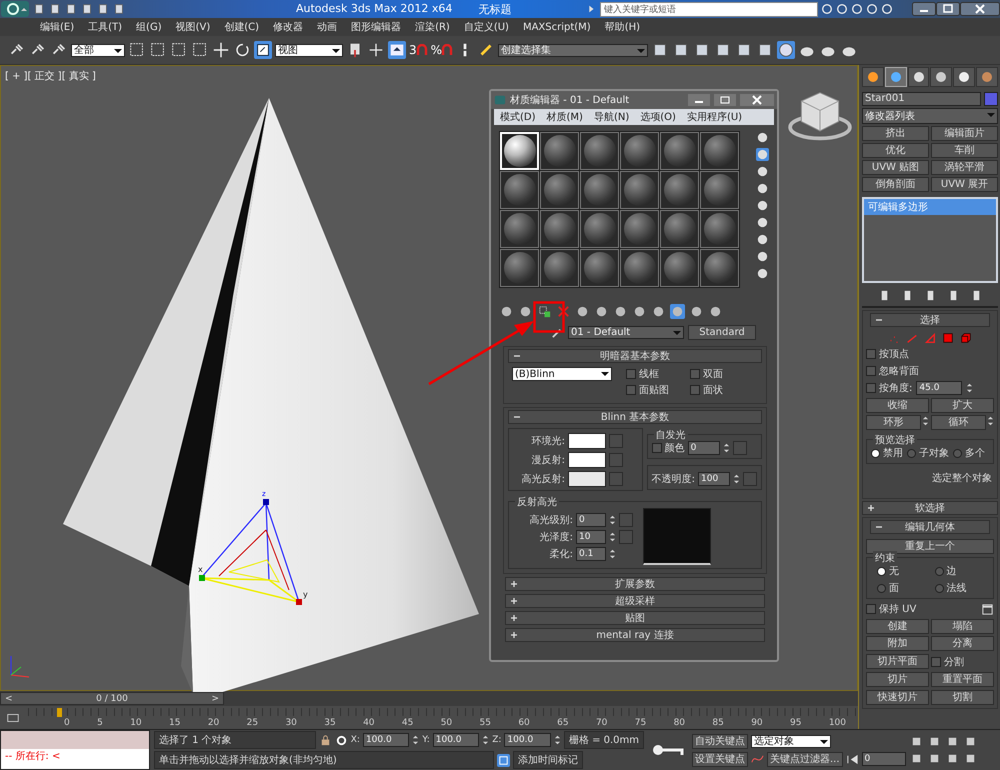 The width and height of the screenshot is (1000, 770). I want to click on material-type-button: Standard, so click(722, 332).